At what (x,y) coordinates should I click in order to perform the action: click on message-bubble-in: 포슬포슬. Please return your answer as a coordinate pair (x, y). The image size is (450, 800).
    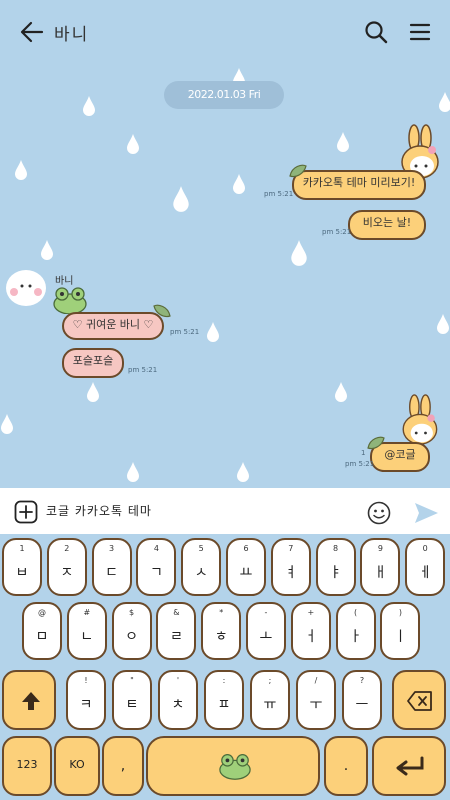
    Looking at the image, I should click on (93, 363).